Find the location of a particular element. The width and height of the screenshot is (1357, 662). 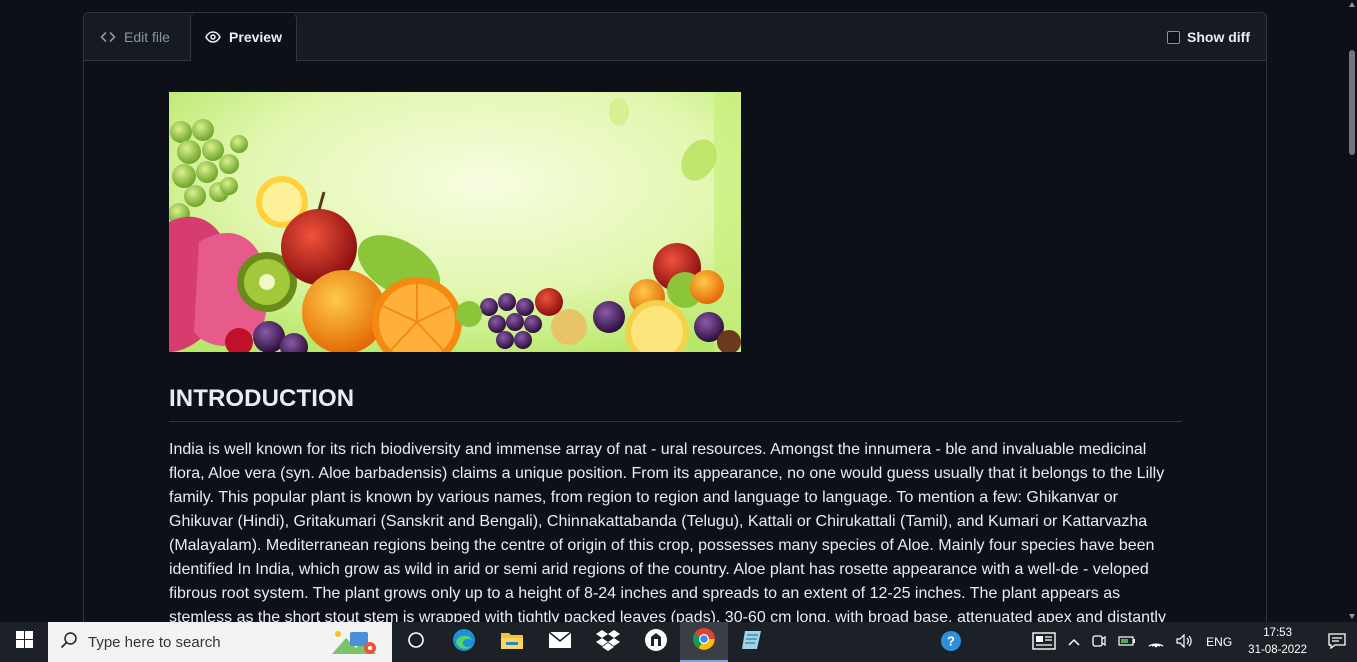

search-icon is located at coordinates (69, 642).